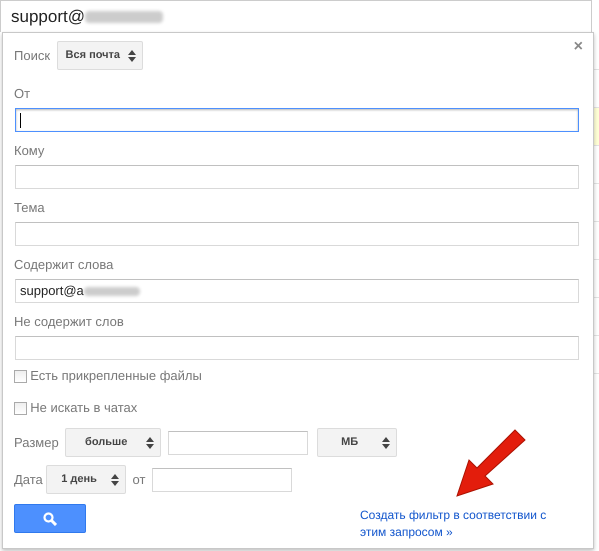 This screenshot has height=551, width=599. Describe the element at coordinates (297, 291) in the screenshot. I see `input-field: support@a` at that location.